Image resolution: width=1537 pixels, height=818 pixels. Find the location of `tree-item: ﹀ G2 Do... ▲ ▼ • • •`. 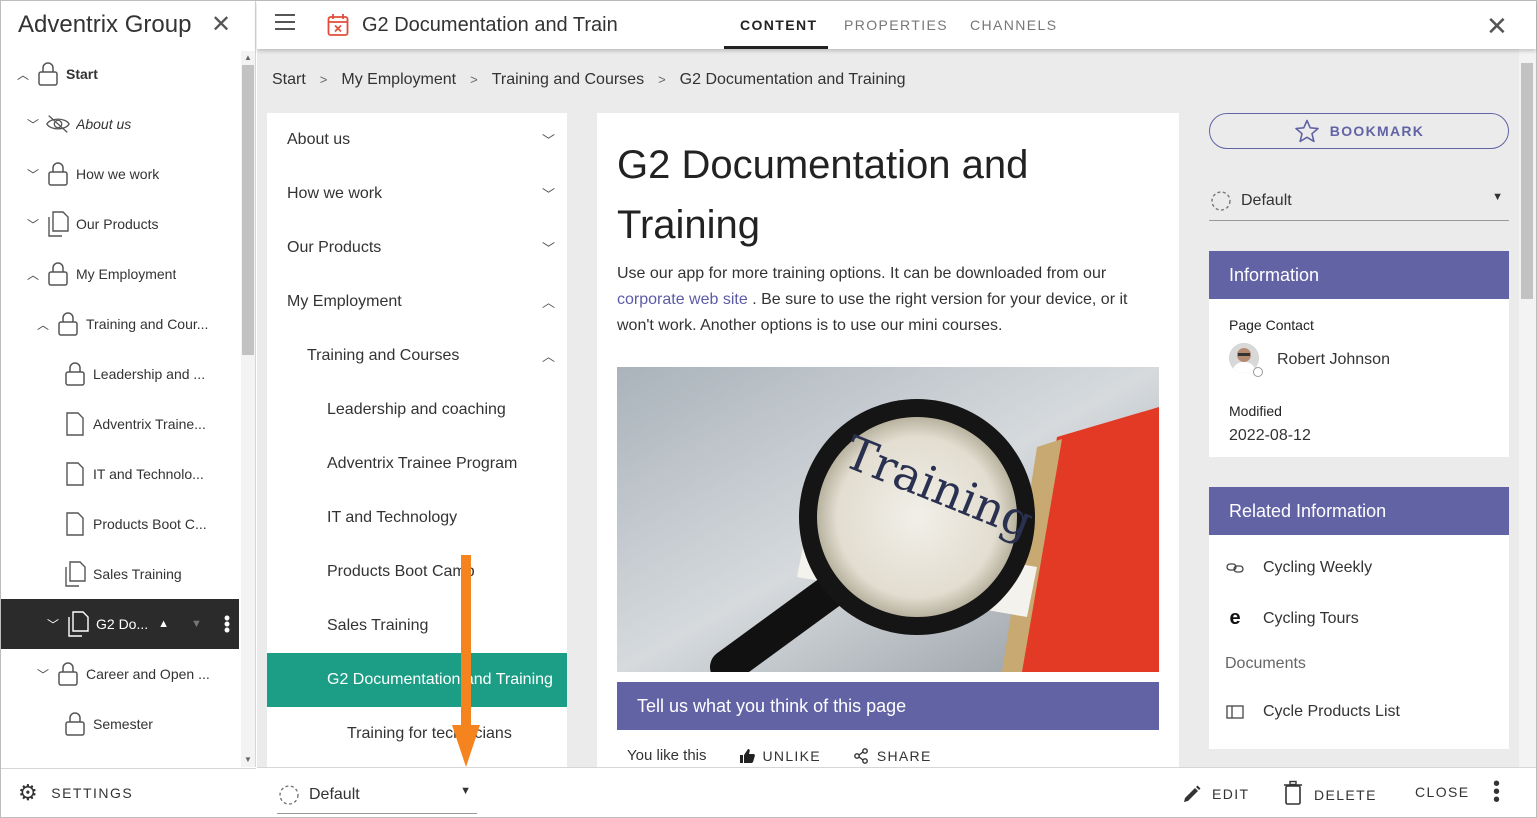

tree-item: ﹀ G2 Do... ▲ ▼ • • • is located at coordinates (120, 624).